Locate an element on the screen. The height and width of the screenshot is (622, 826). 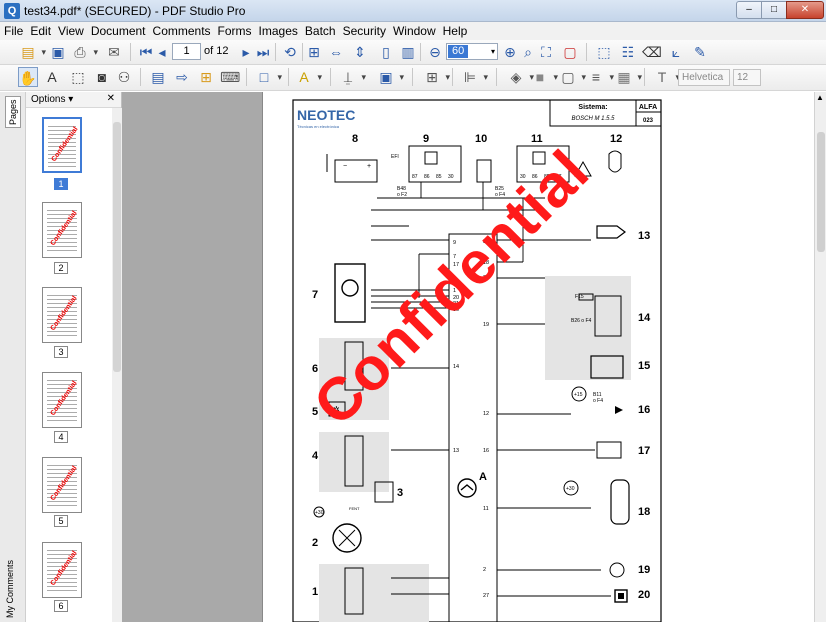
component-17: 17 is located at coordinates (644, 451).